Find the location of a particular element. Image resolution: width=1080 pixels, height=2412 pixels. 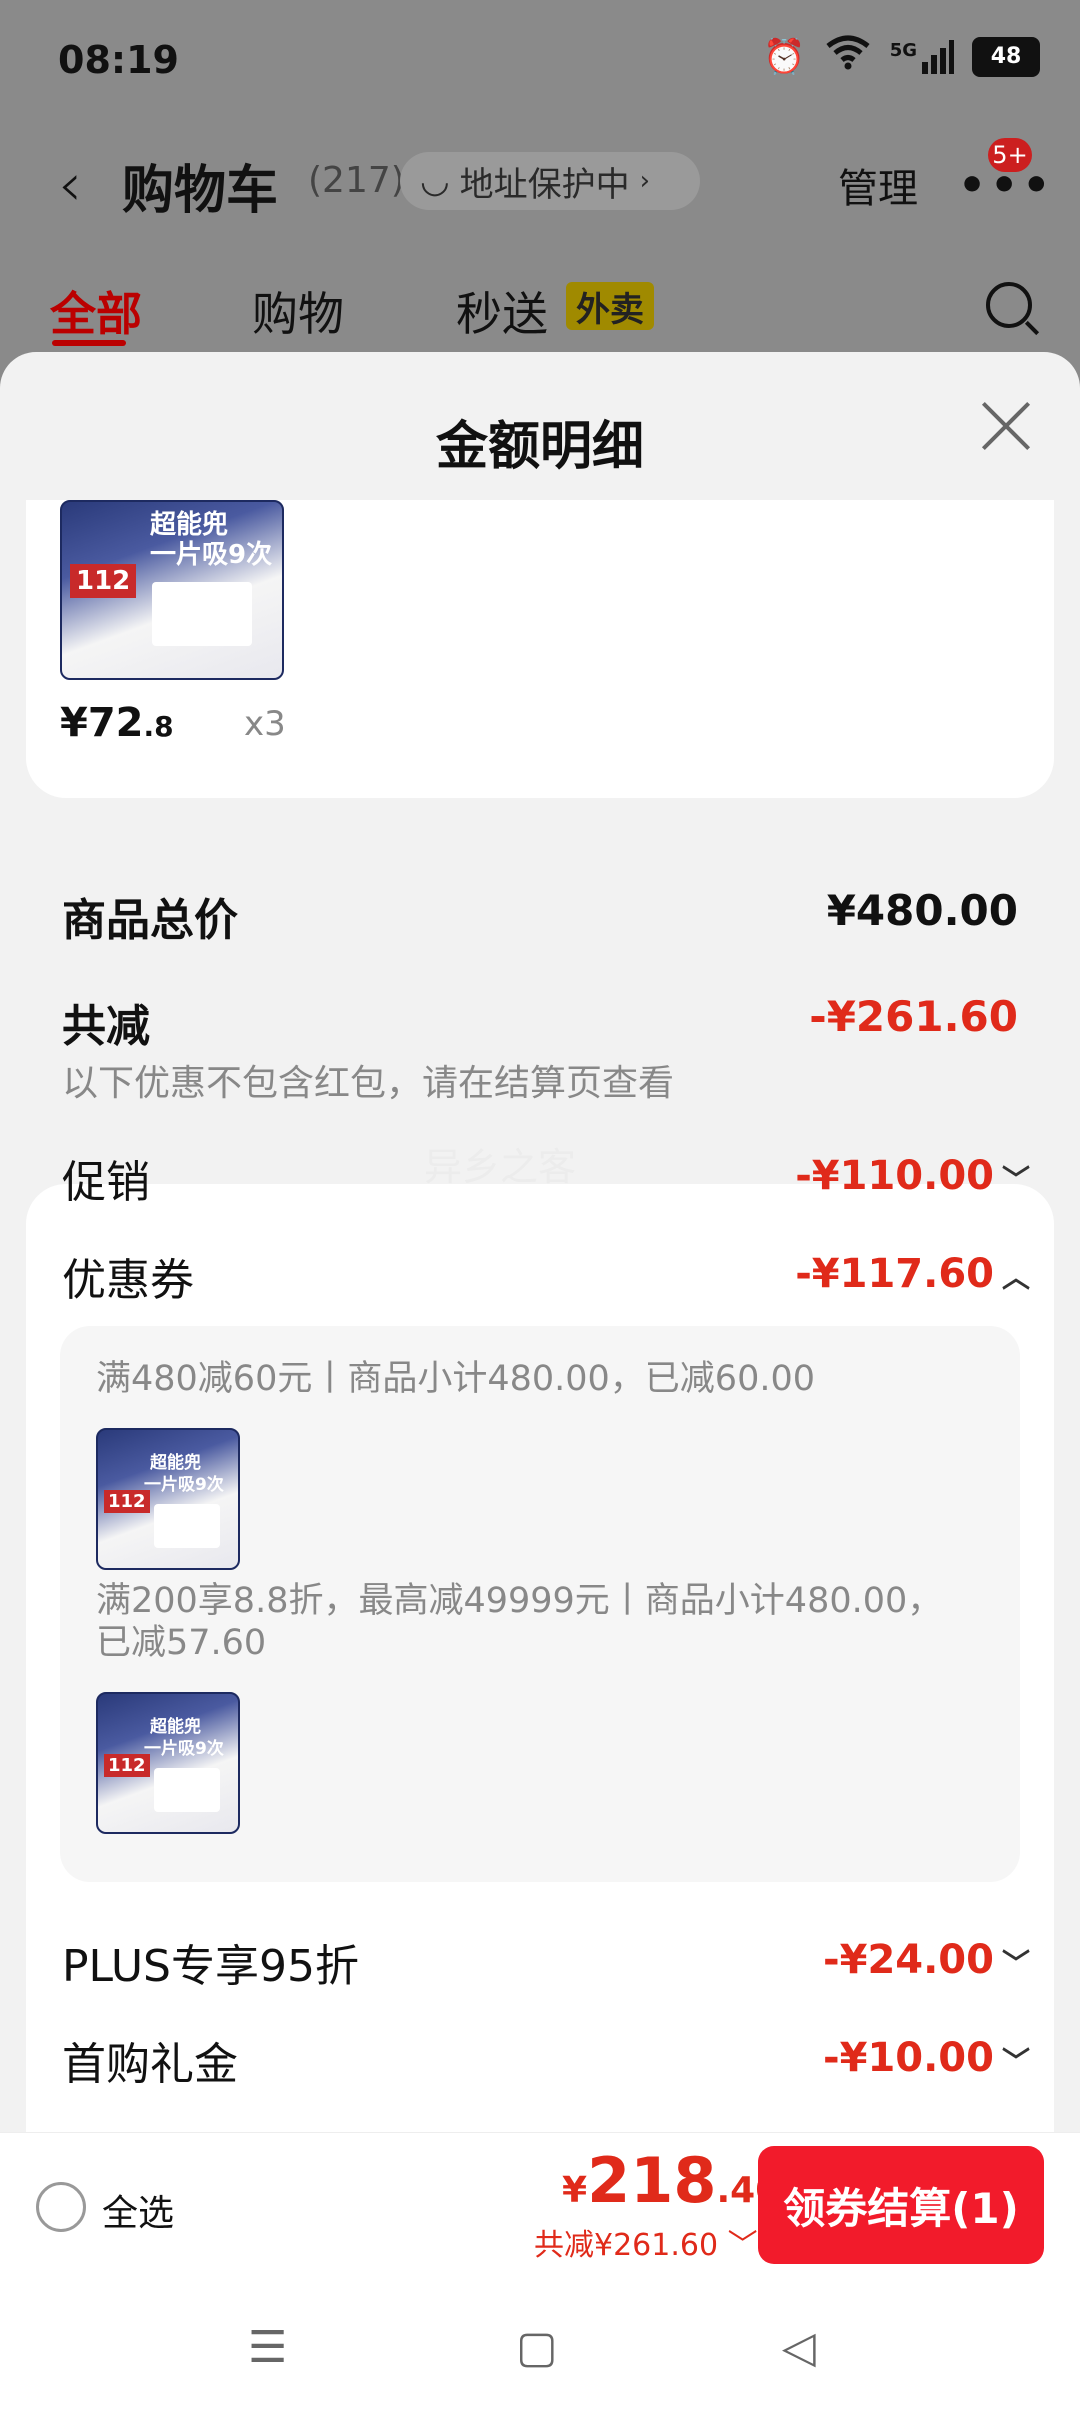

status-bar: 08:19 ⏰ 5G 48 is located at coordinates (540, 60).